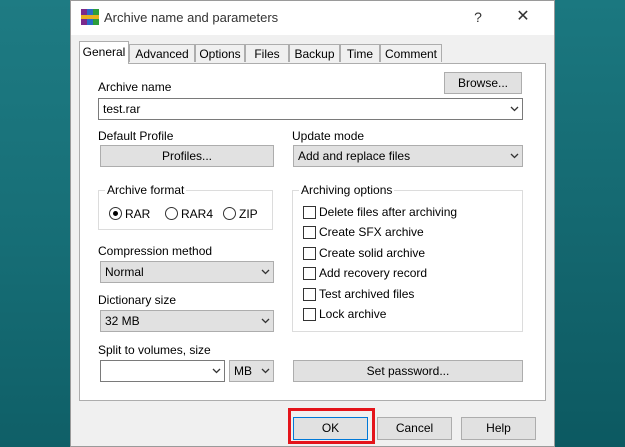 The width and height of the screenshot is (625, 447). I want to click on tab-time: Time, so click(360, 53).